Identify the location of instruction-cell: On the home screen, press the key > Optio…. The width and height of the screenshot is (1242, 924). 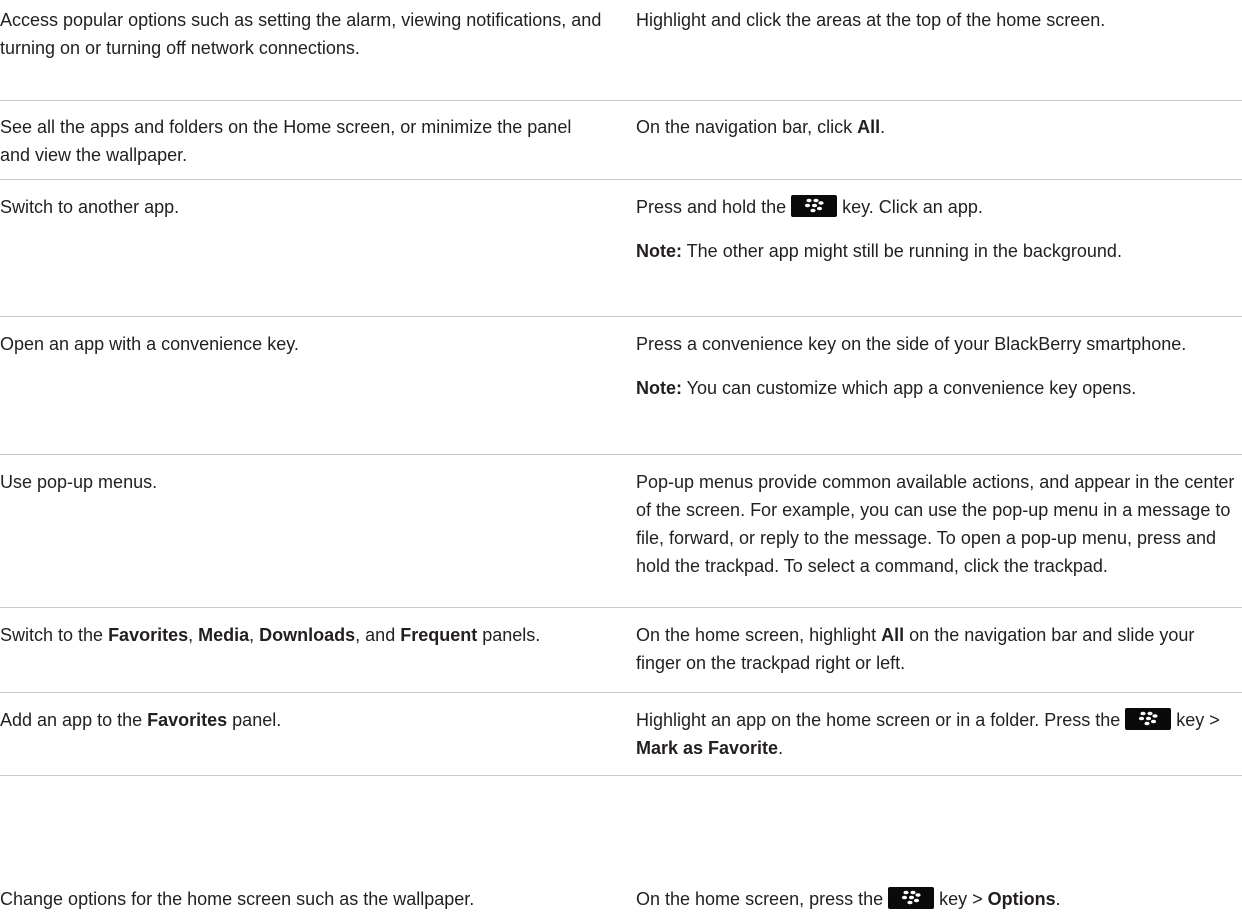
(939, 899).